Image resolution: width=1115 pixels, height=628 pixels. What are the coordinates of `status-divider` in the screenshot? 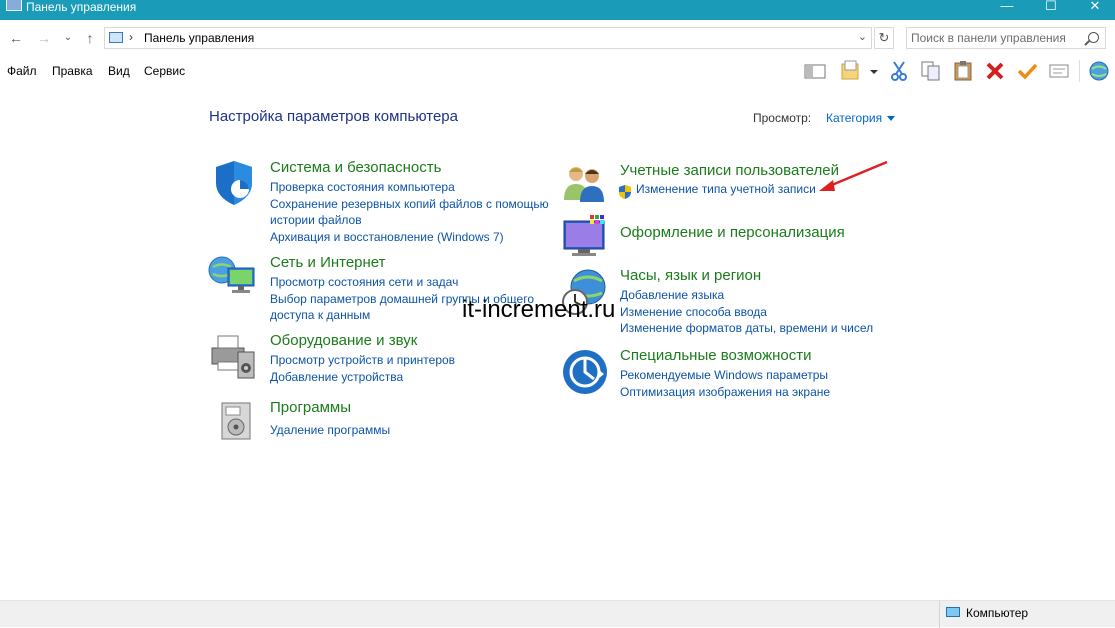 It's located at (939, 614).